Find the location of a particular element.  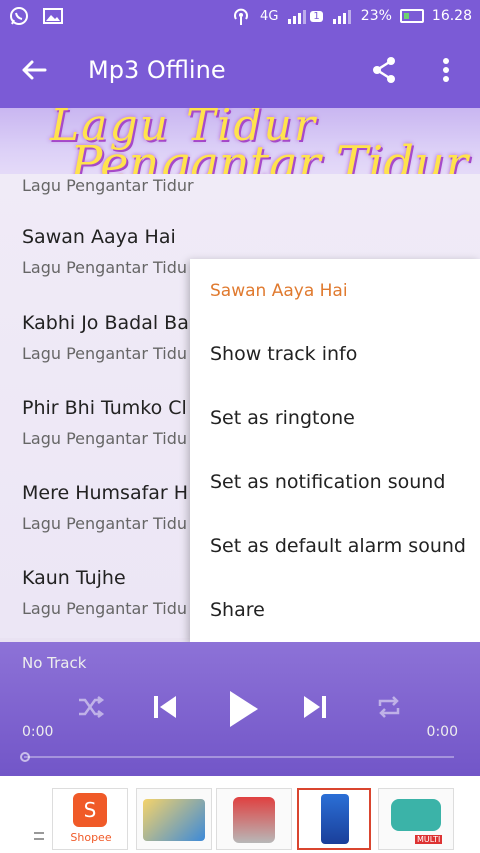

seek-bar is located at coordinates (237, 757).